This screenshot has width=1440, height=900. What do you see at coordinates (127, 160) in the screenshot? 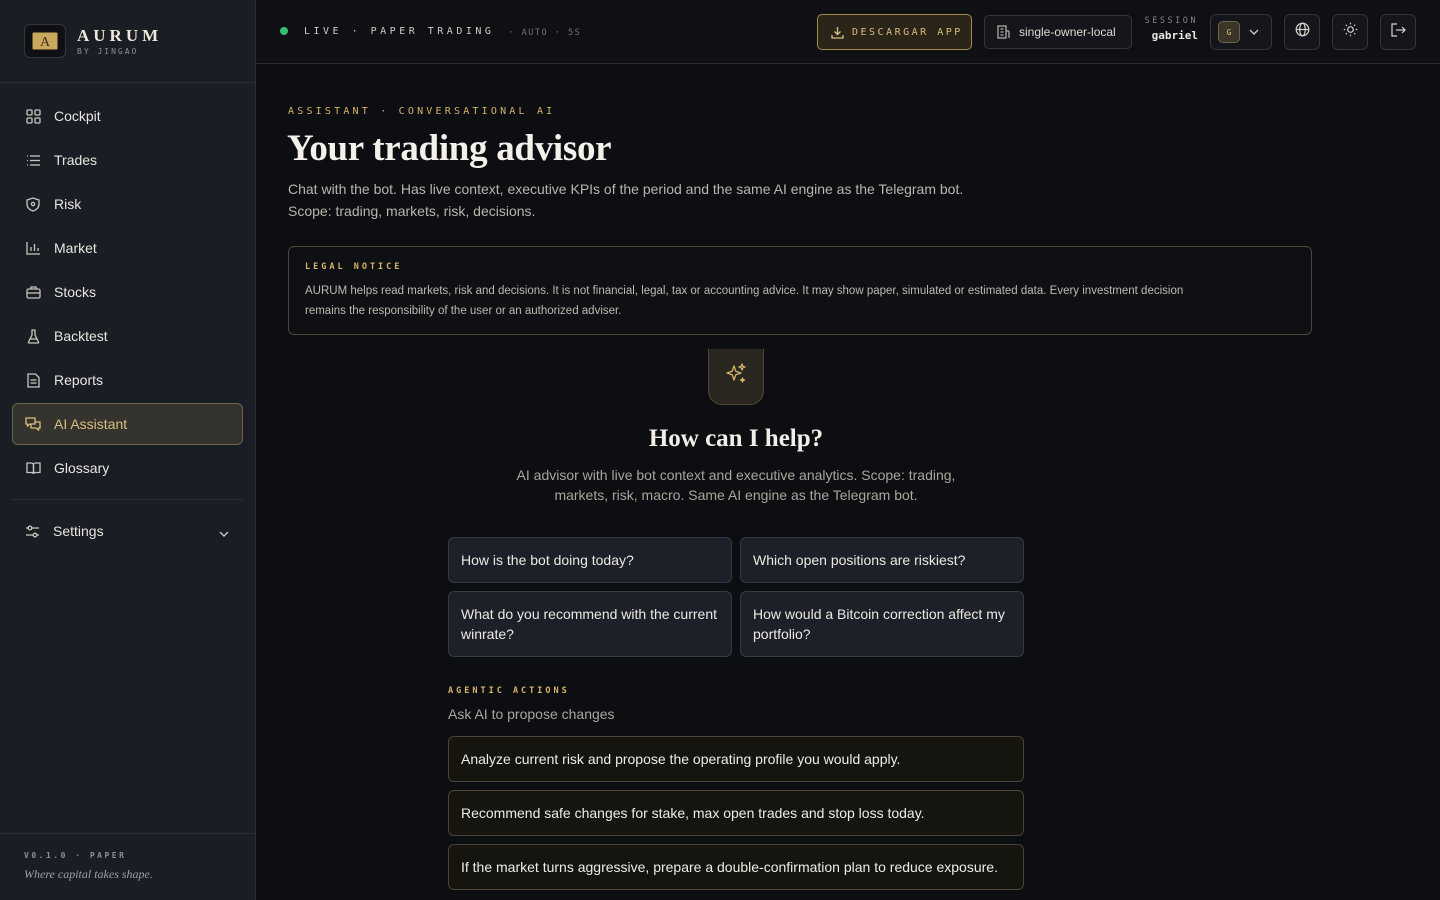
I see `sidebar-item-trades: Trades` at bounding box center [127, 160].